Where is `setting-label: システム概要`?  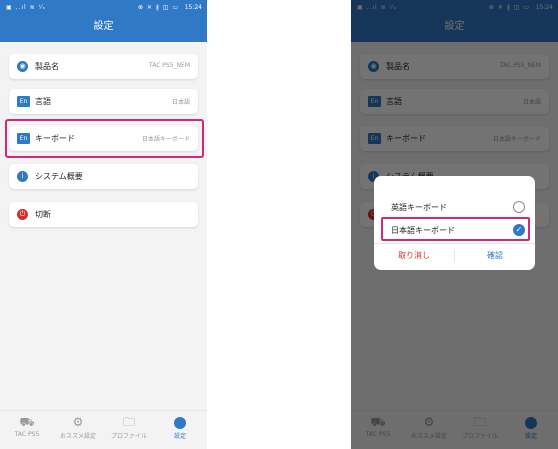 setting-label: システム概要 is located at coordinates (59, 176).